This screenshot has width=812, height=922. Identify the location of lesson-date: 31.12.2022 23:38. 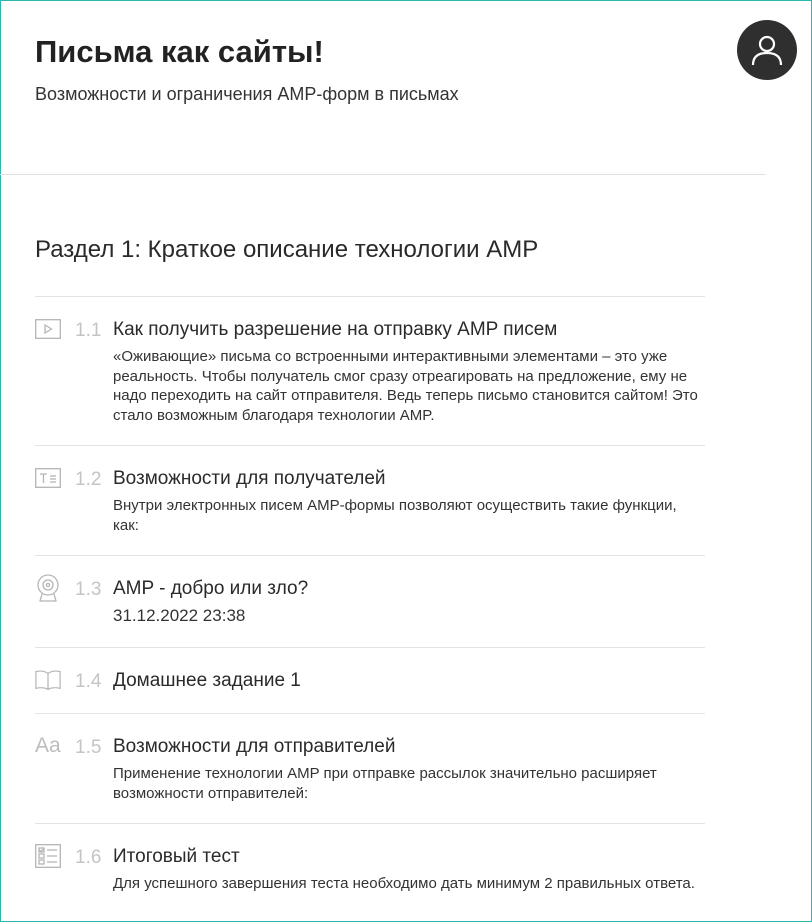
(179, 615).